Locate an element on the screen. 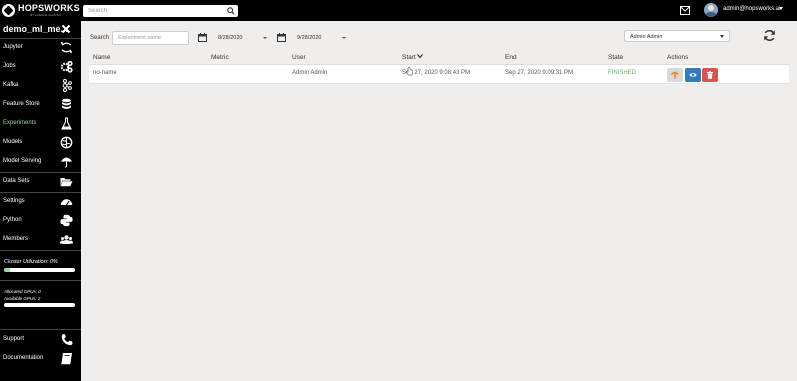 The height and width of the screenshot is (381, 797). allocated-gpus-label: Allocated GPUs: 0 is located at coordinates (22, 291).